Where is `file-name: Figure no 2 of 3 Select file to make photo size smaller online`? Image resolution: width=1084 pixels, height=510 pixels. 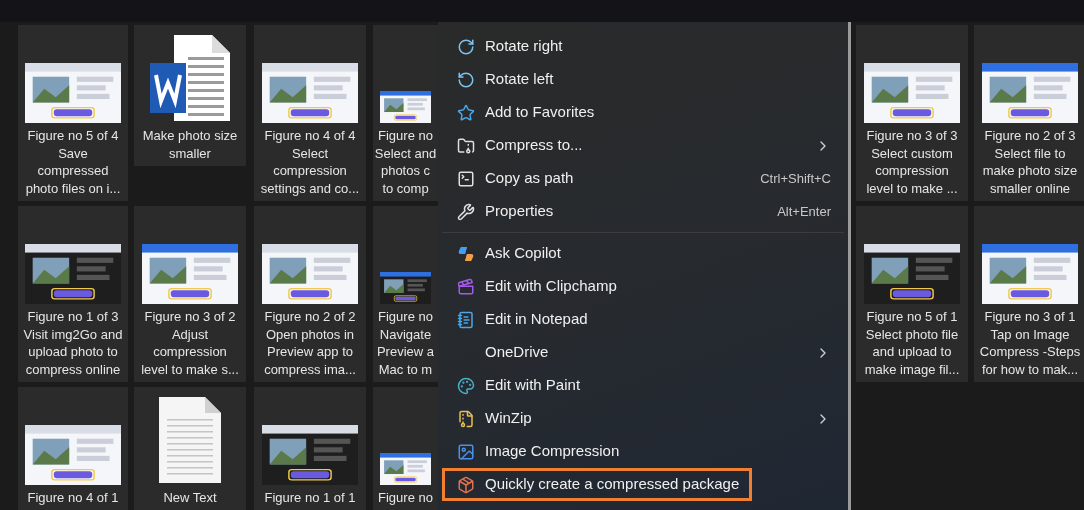
file-name: Figure no 2 of 3 Select file to make photo size smaller online is located at coordinates (1030, 162).